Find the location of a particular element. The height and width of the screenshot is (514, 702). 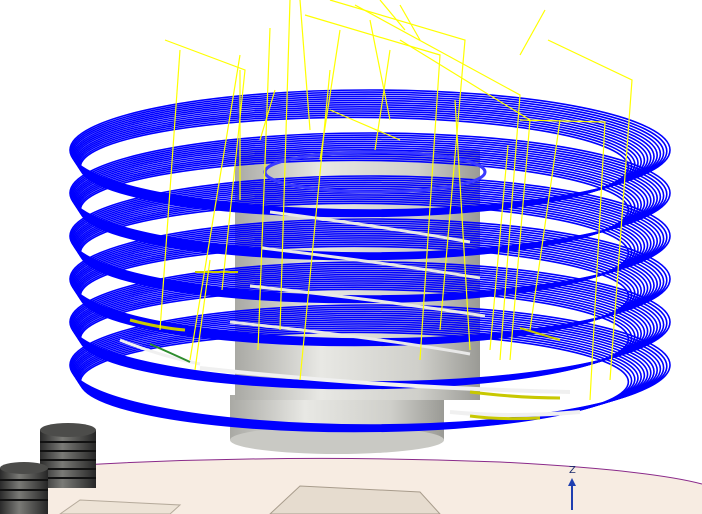

z-axis-label: Z is located at coordinates (572, 470).